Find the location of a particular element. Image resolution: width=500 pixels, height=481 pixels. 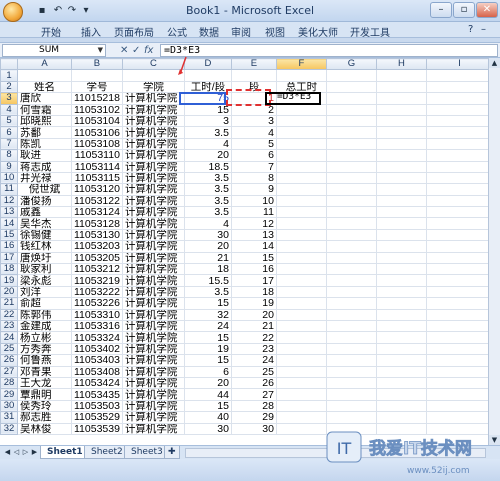

row-header: 10 is located at coordinates (9, 178).